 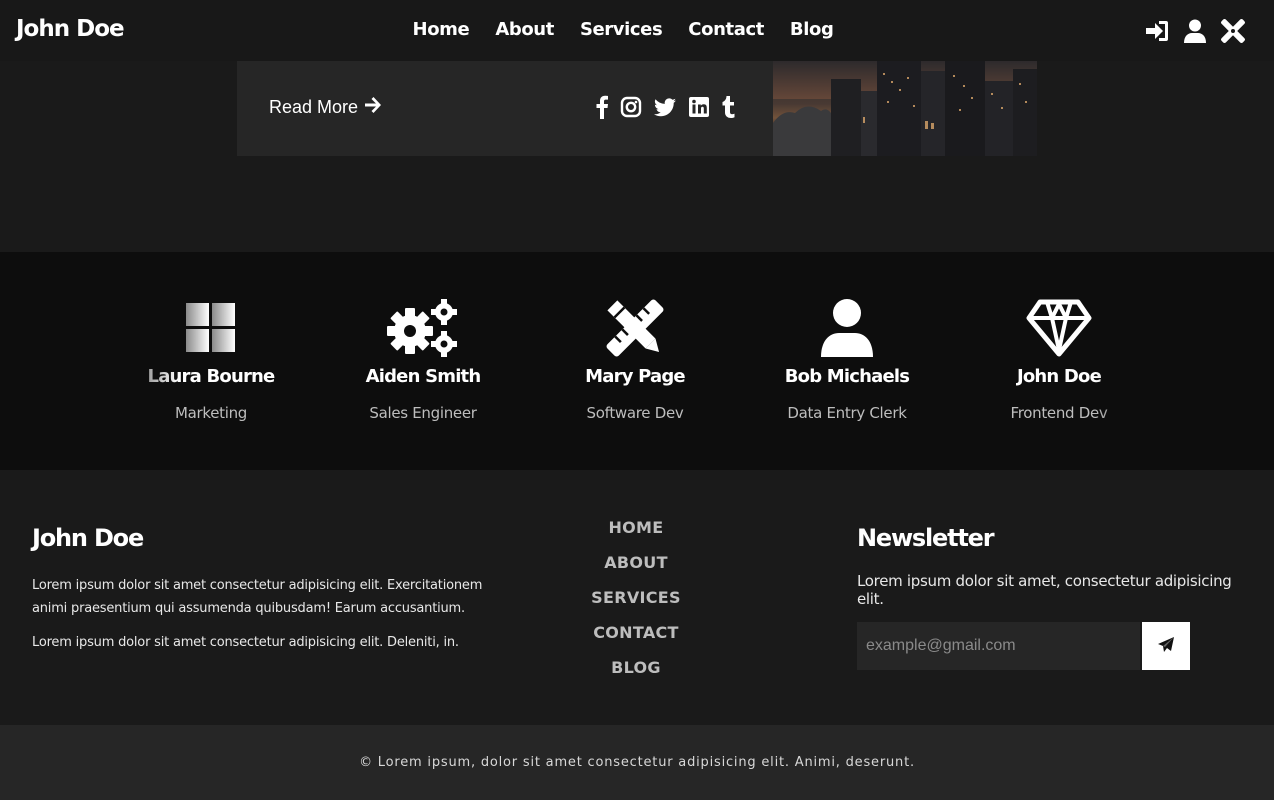 What do you see at coordinates (1157, 31) in the screenshot?
I see `sign-in-icon` at bounding box center [1157, 31].